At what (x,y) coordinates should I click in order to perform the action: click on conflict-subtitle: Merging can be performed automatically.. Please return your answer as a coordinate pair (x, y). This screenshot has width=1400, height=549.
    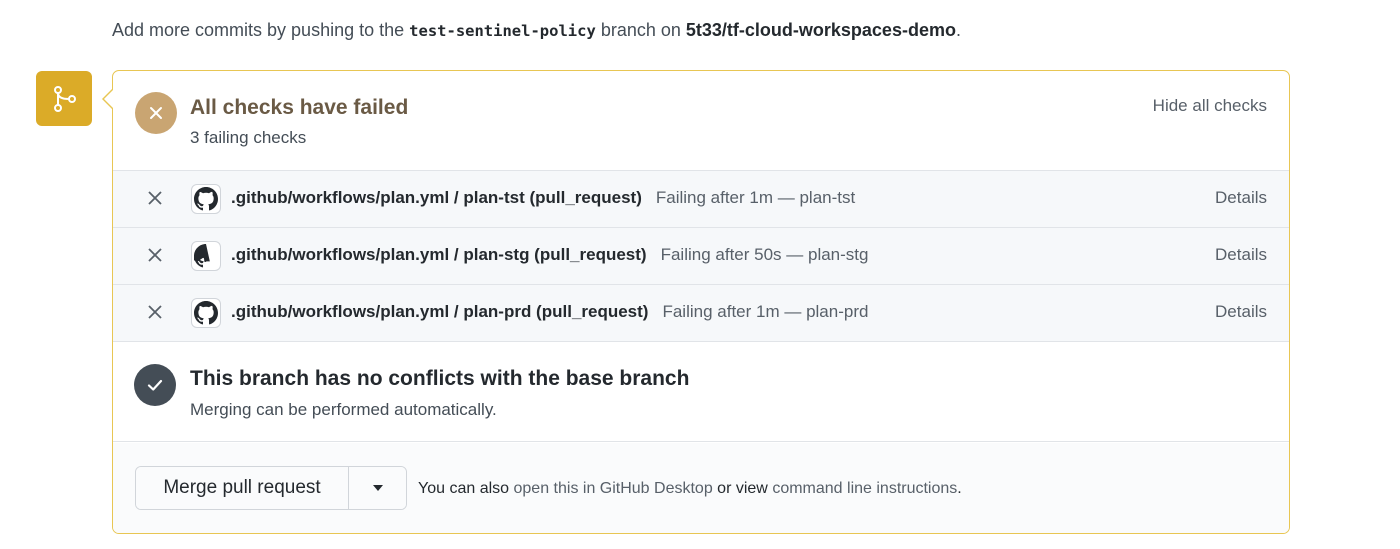
    Looking at the image, I should click on (343, 409).